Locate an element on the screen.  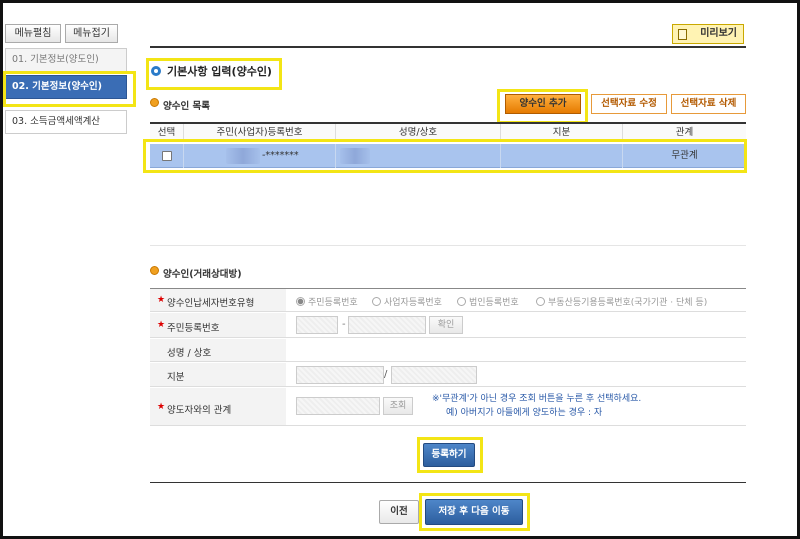
sidebar-item-seller-info: 01. 기본정보(양도인) is located at coordinates (66, 60).